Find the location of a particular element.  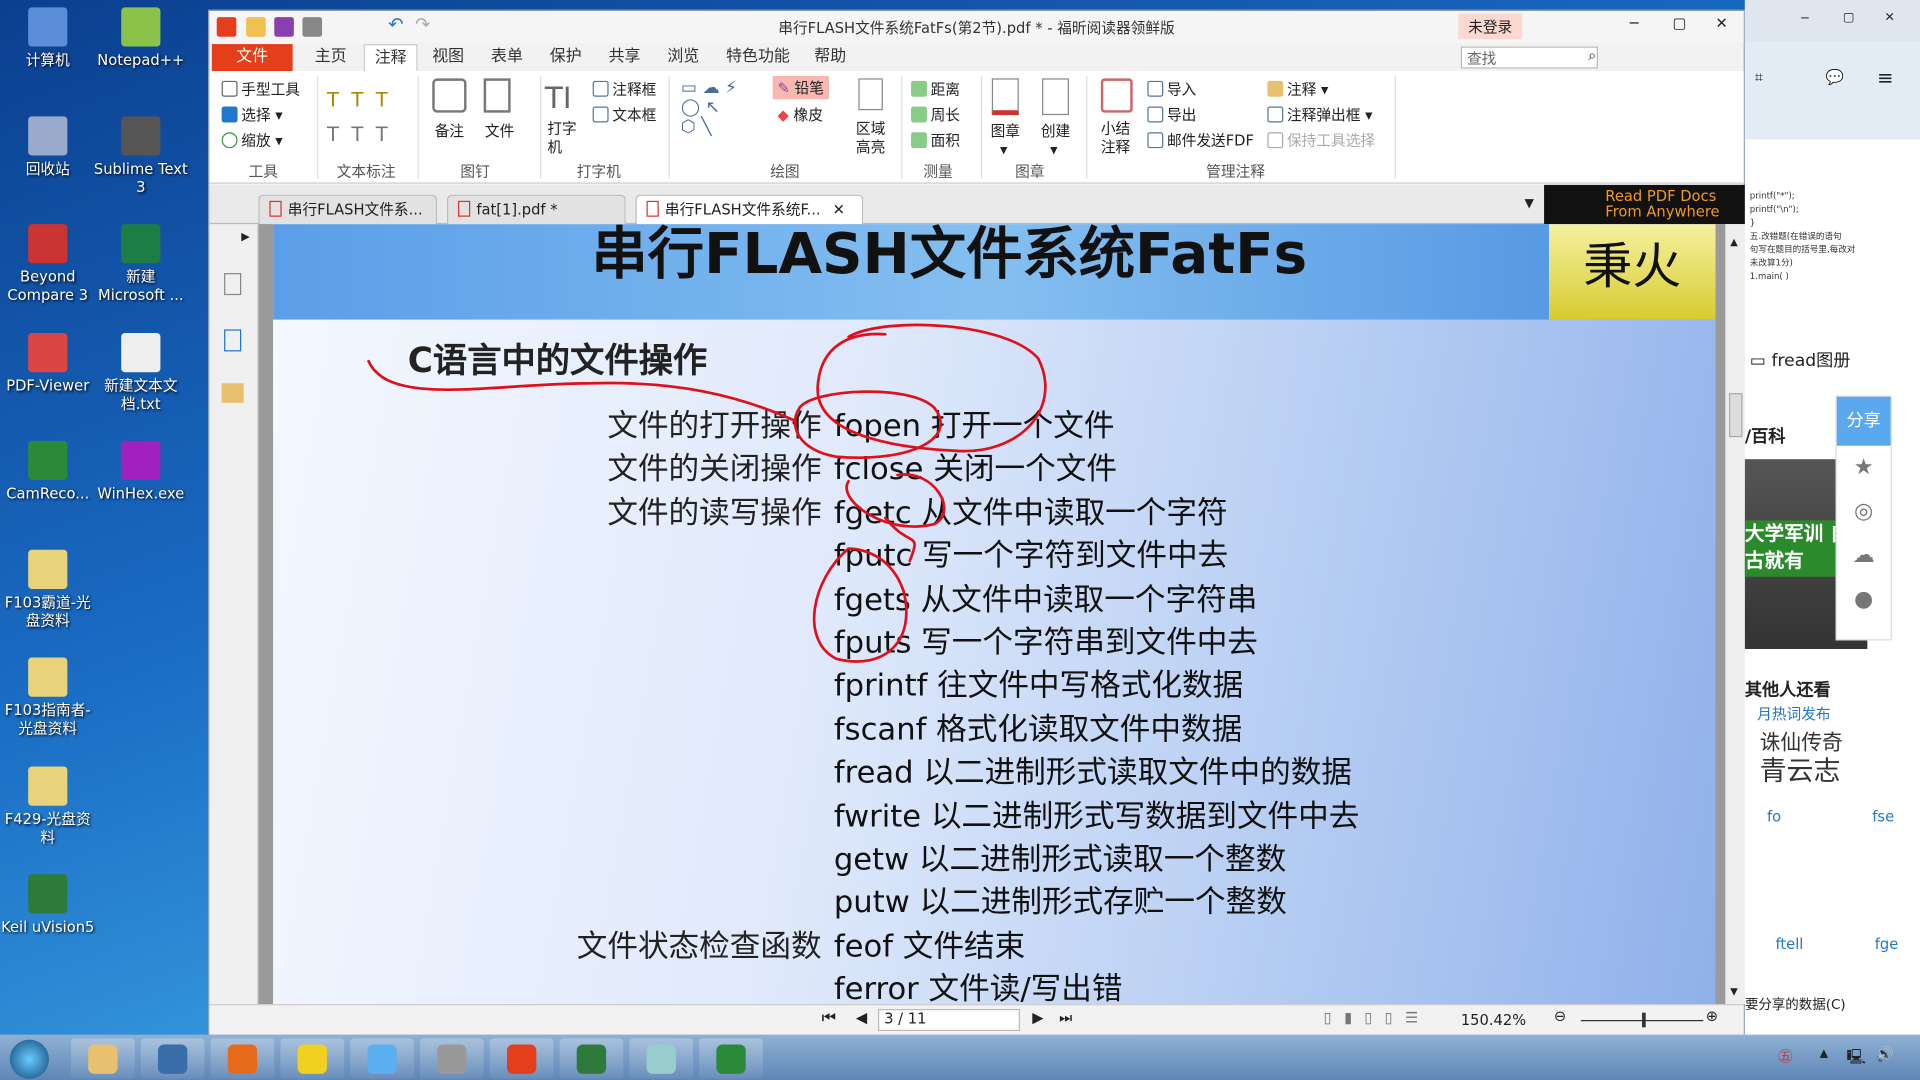

taskbar-app-foxit is located at coordinates (521, 1058).